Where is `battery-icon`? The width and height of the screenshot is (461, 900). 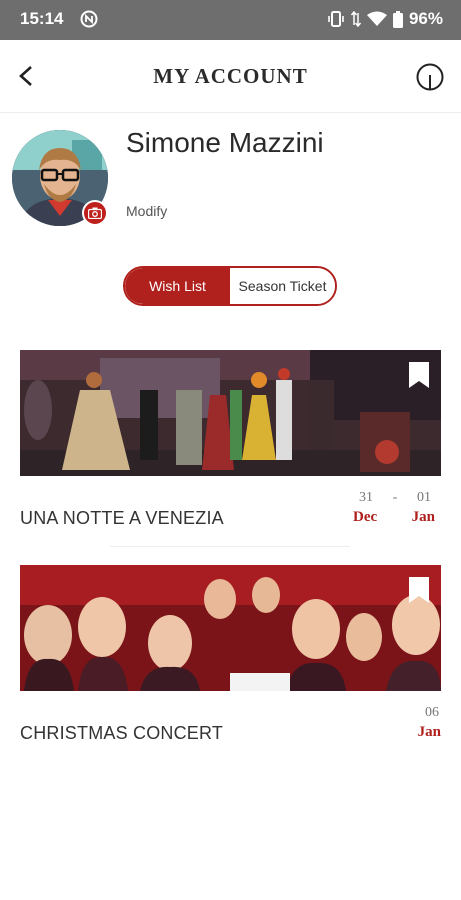
battery-icon is located at coordinates (397, 19).